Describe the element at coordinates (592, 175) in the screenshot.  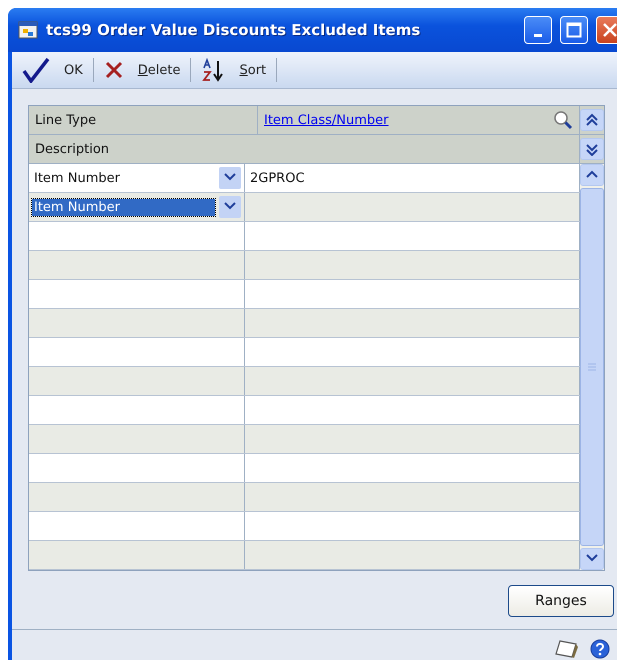
I see `scroll-up-button` at that location.